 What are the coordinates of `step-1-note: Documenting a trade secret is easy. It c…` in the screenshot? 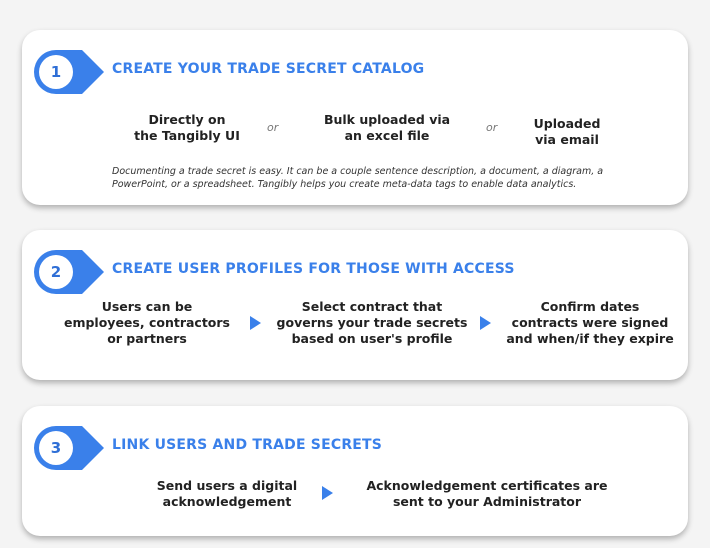 It's located at (358, 178).